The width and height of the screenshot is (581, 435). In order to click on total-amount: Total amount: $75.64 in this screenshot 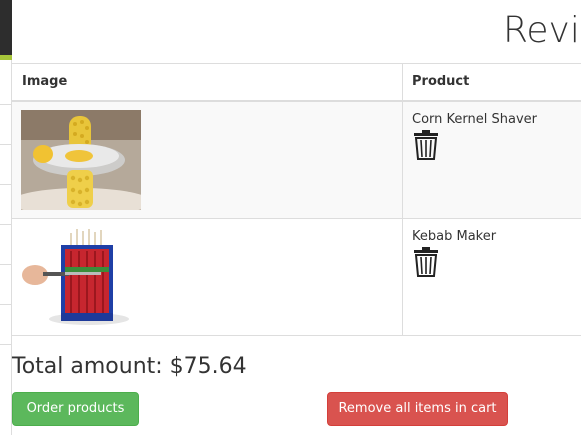, I will do `click(129, 366)`.